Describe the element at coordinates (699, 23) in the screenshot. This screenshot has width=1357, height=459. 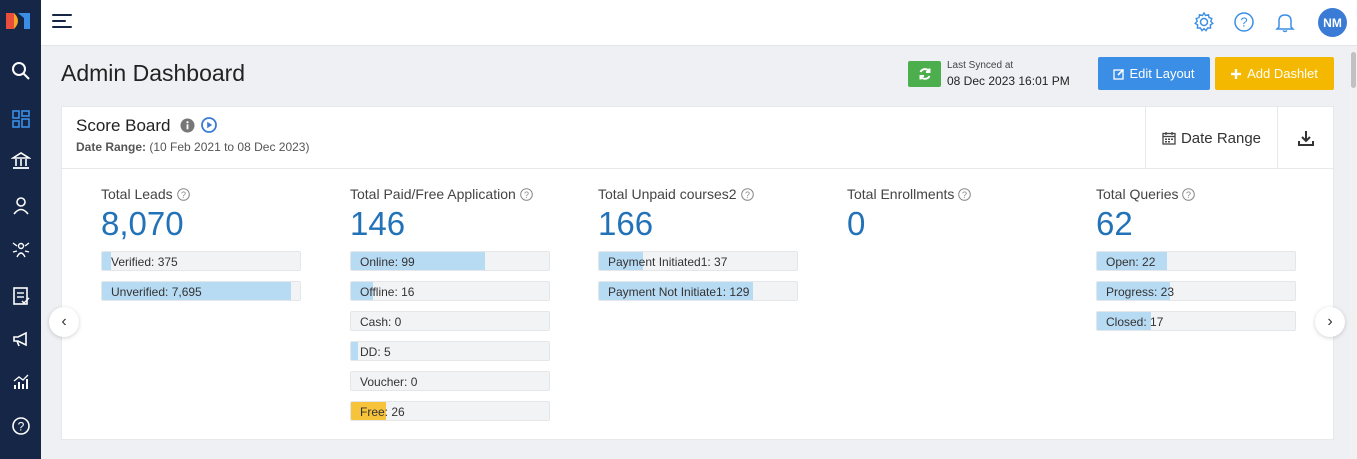
I see `top-bar: ? NM` at that location.